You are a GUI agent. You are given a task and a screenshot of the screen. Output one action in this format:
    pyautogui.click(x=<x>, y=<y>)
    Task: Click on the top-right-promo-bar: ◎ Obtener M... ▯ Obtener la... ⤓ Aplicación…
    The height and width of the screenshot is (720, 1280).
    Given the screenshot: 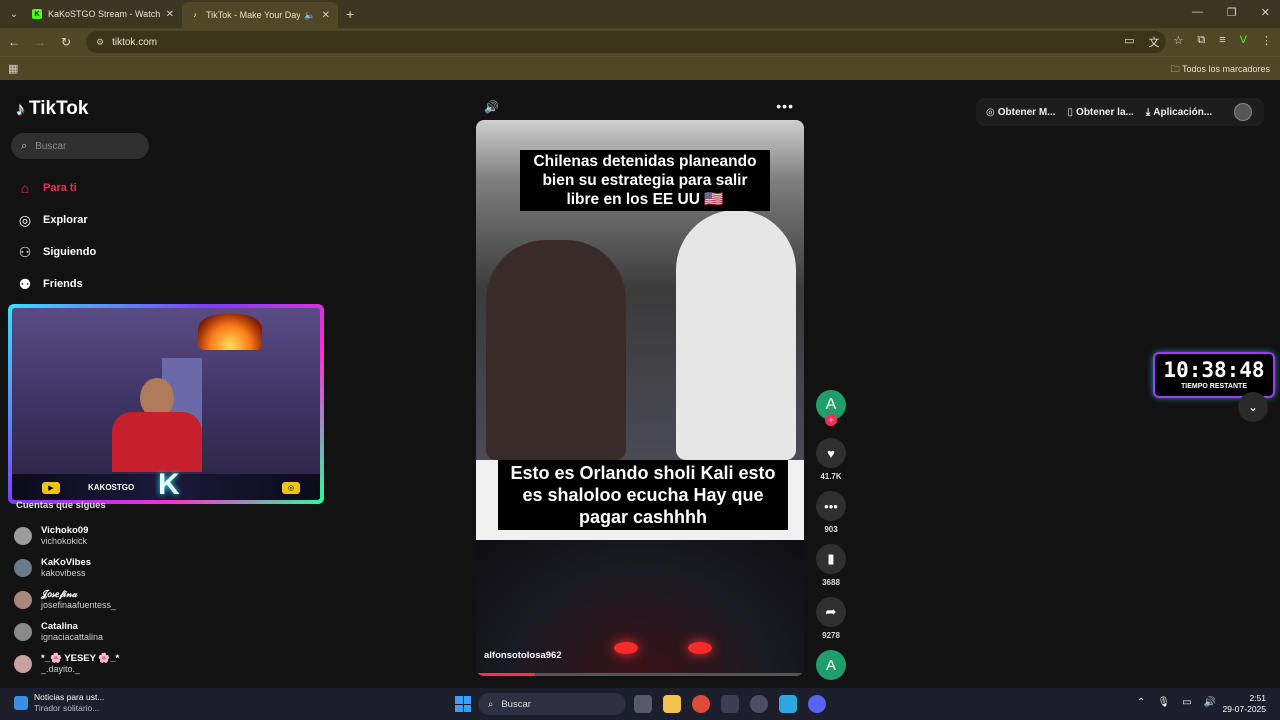 What is the action you would take?
    pyautogui.click(x=1120, y=112)
    